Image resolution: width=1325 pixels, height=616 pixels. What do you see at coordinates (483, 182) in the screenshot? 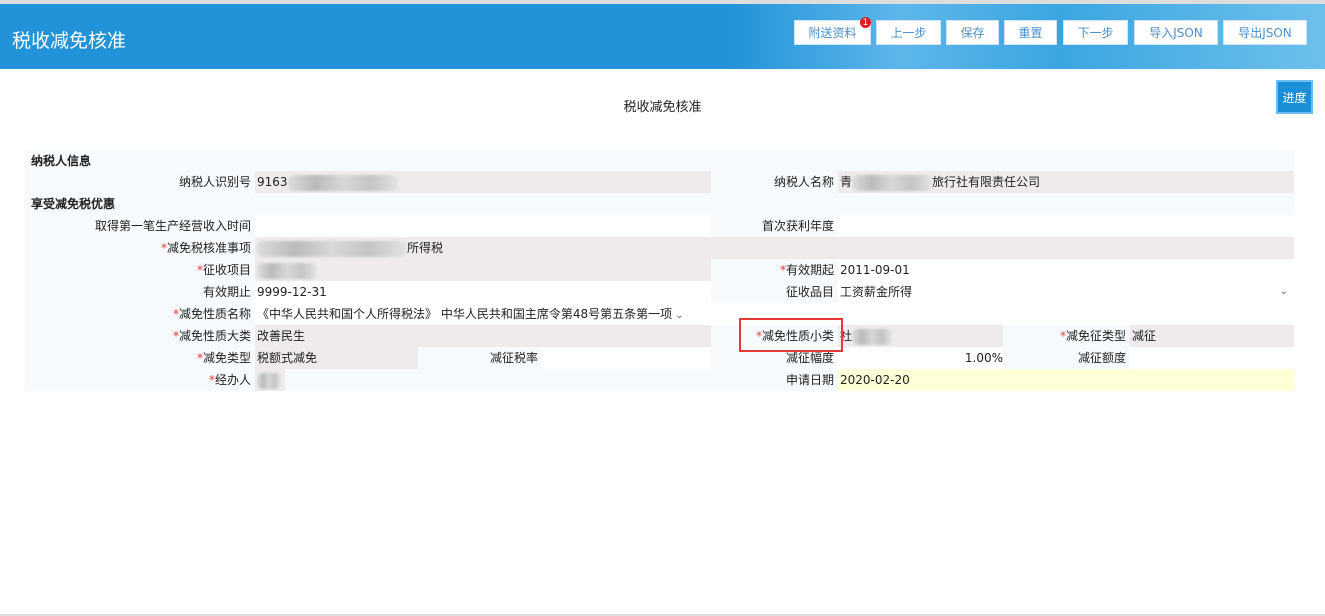
I see `taxpayer-id-field: 9163` at bounding box center [483, 182].